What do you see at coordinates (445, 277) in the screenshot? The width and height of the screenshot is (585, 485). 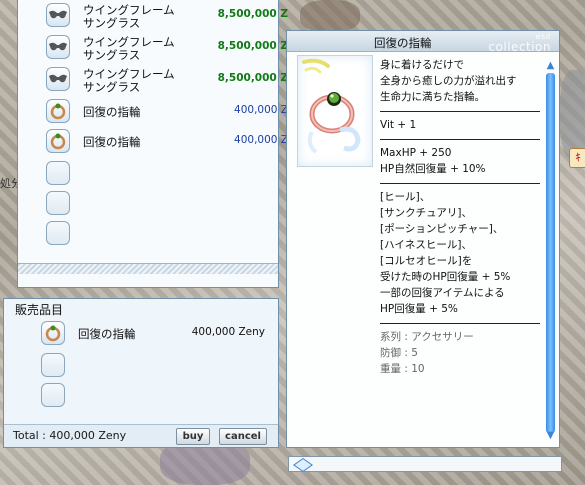 I see `desc-line: 受けた時のHP回復量 + 5%` at bounding box center [445, 277].